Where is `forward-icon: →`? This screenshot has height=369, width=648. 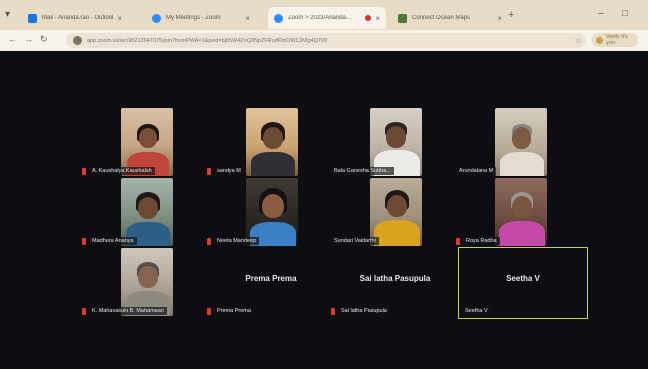
forward-icon: → is located at coordinates (28, 39).